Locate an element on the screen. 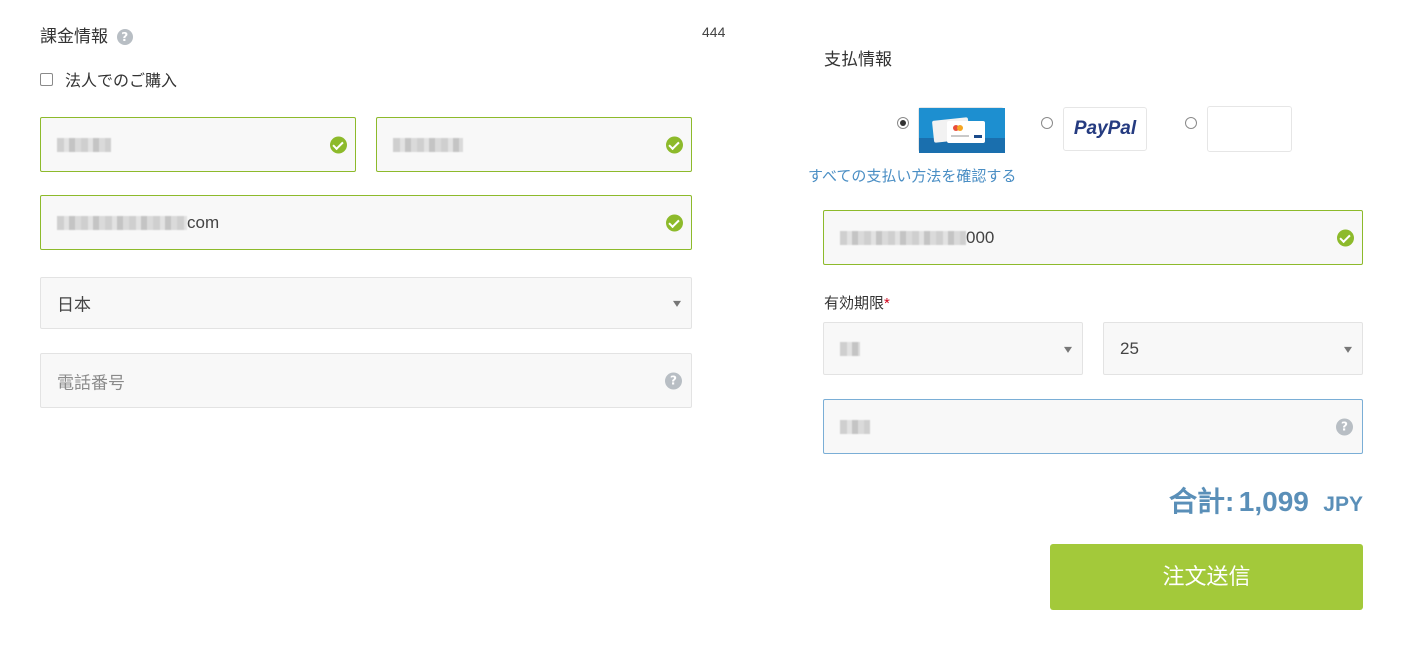 This screenshot has width=1409, height=648. cvv-value is located at coordinates (855, 427).